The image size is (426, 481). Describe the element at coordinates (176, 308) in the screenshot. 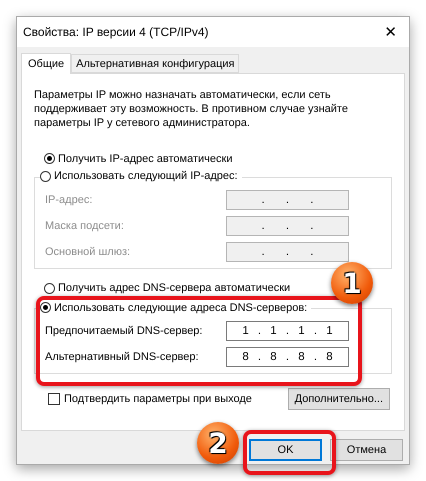

I see `radio-option: Использовать следующие адреса DNS-серверов:` at that location.